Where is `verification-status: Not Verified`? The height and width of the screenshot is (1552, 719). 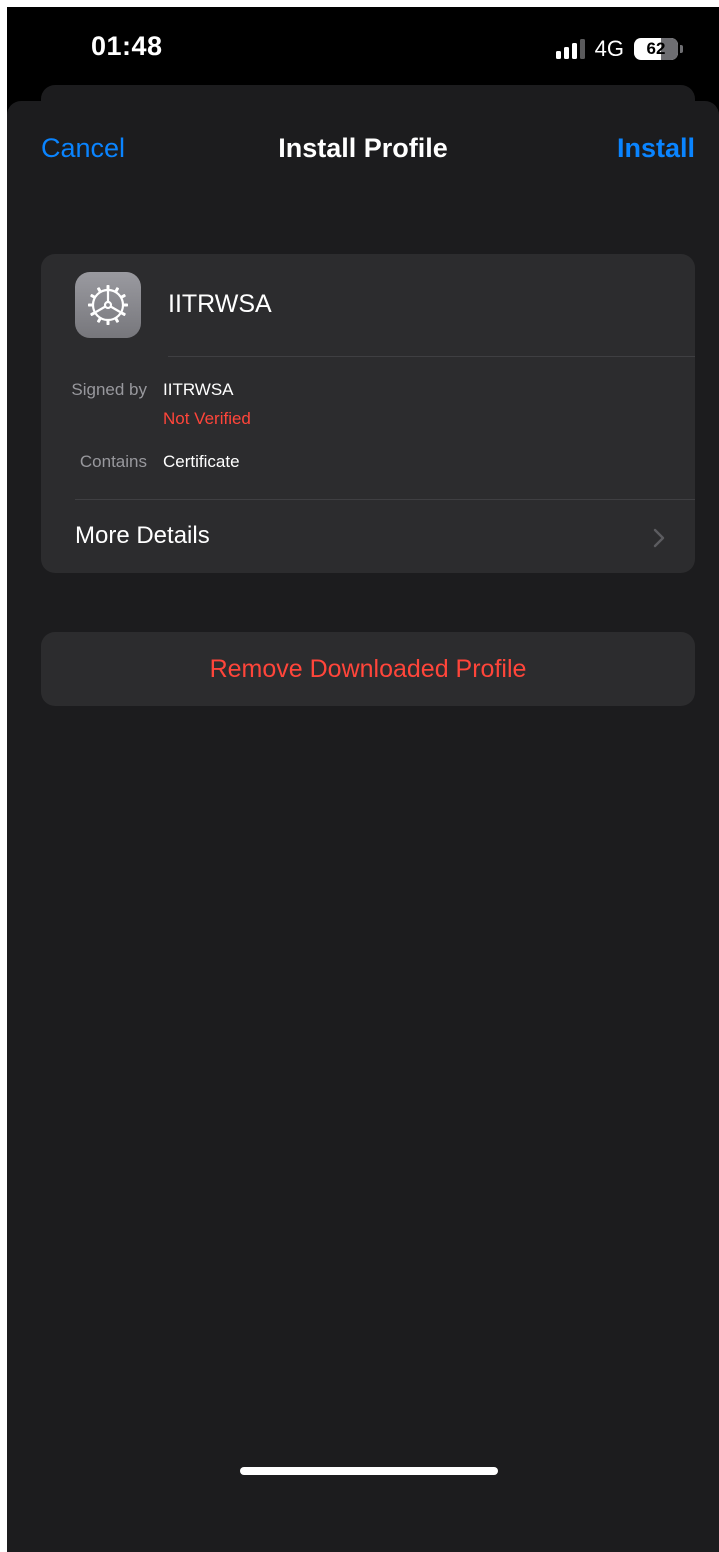 verification-status: Not Verified is located at coordinates (207, 418).